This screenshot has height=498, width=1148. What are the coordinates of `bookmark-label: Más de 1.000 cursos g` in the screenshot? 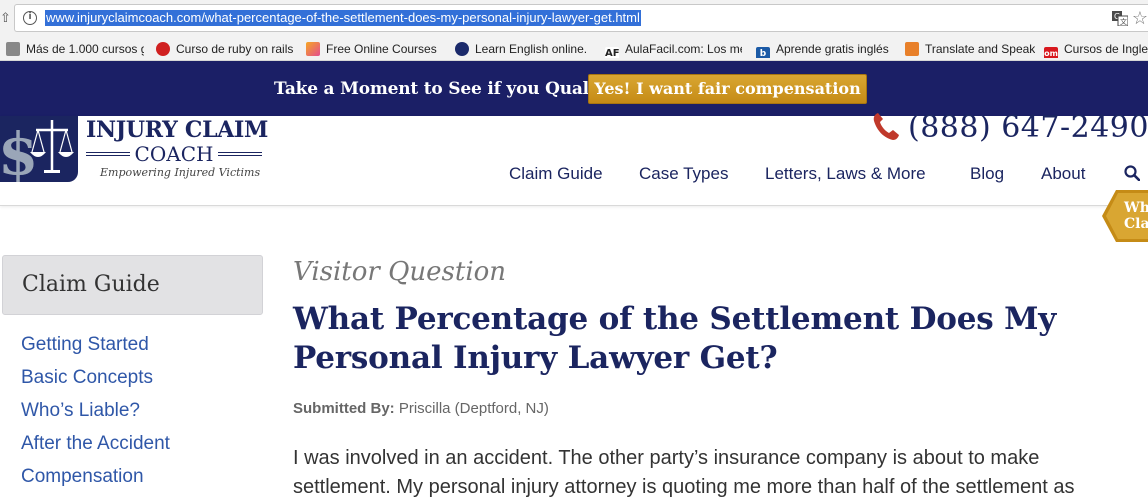 It's located at (85, 49).